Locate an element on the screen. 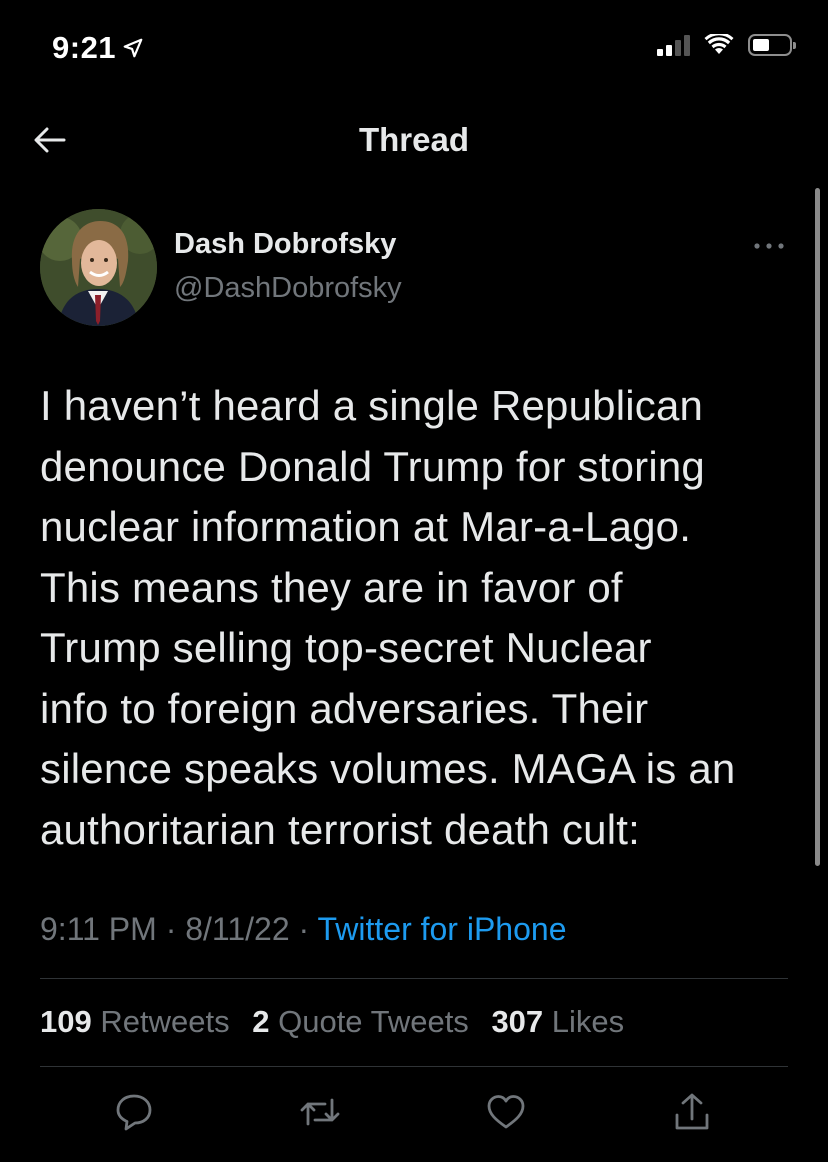  avatar-portrait is located at coordinates (98, 267).